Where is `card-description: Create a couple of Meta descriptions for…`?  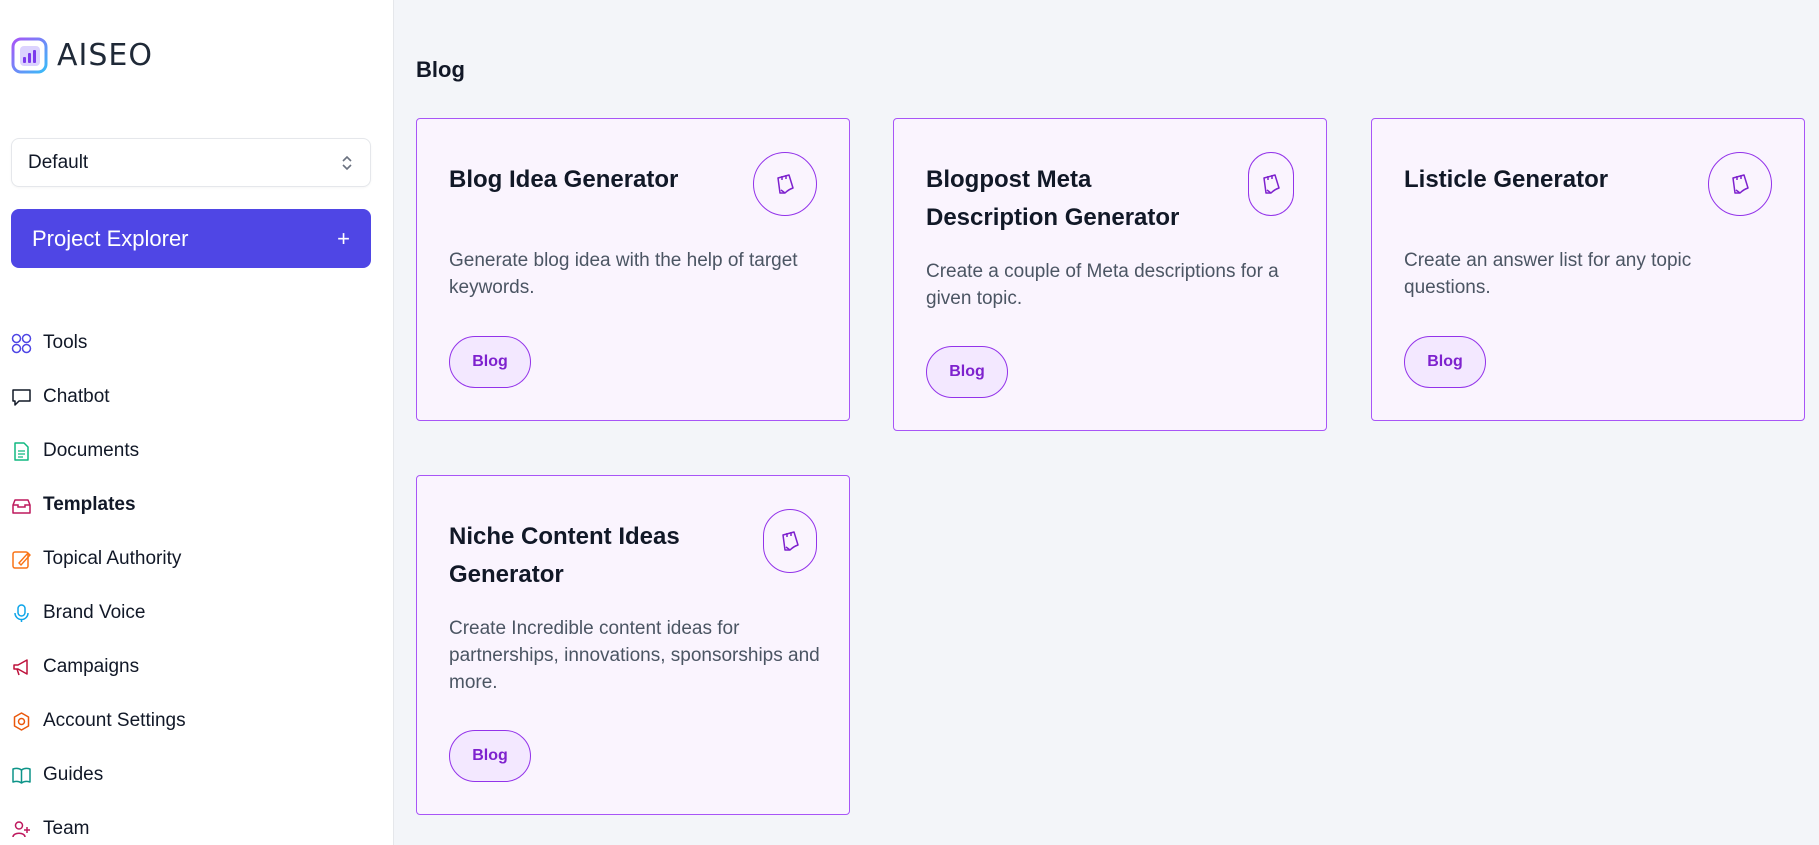
card-description: Create a couple of Meta descriptions for… is located at coordinates (1102, 285).